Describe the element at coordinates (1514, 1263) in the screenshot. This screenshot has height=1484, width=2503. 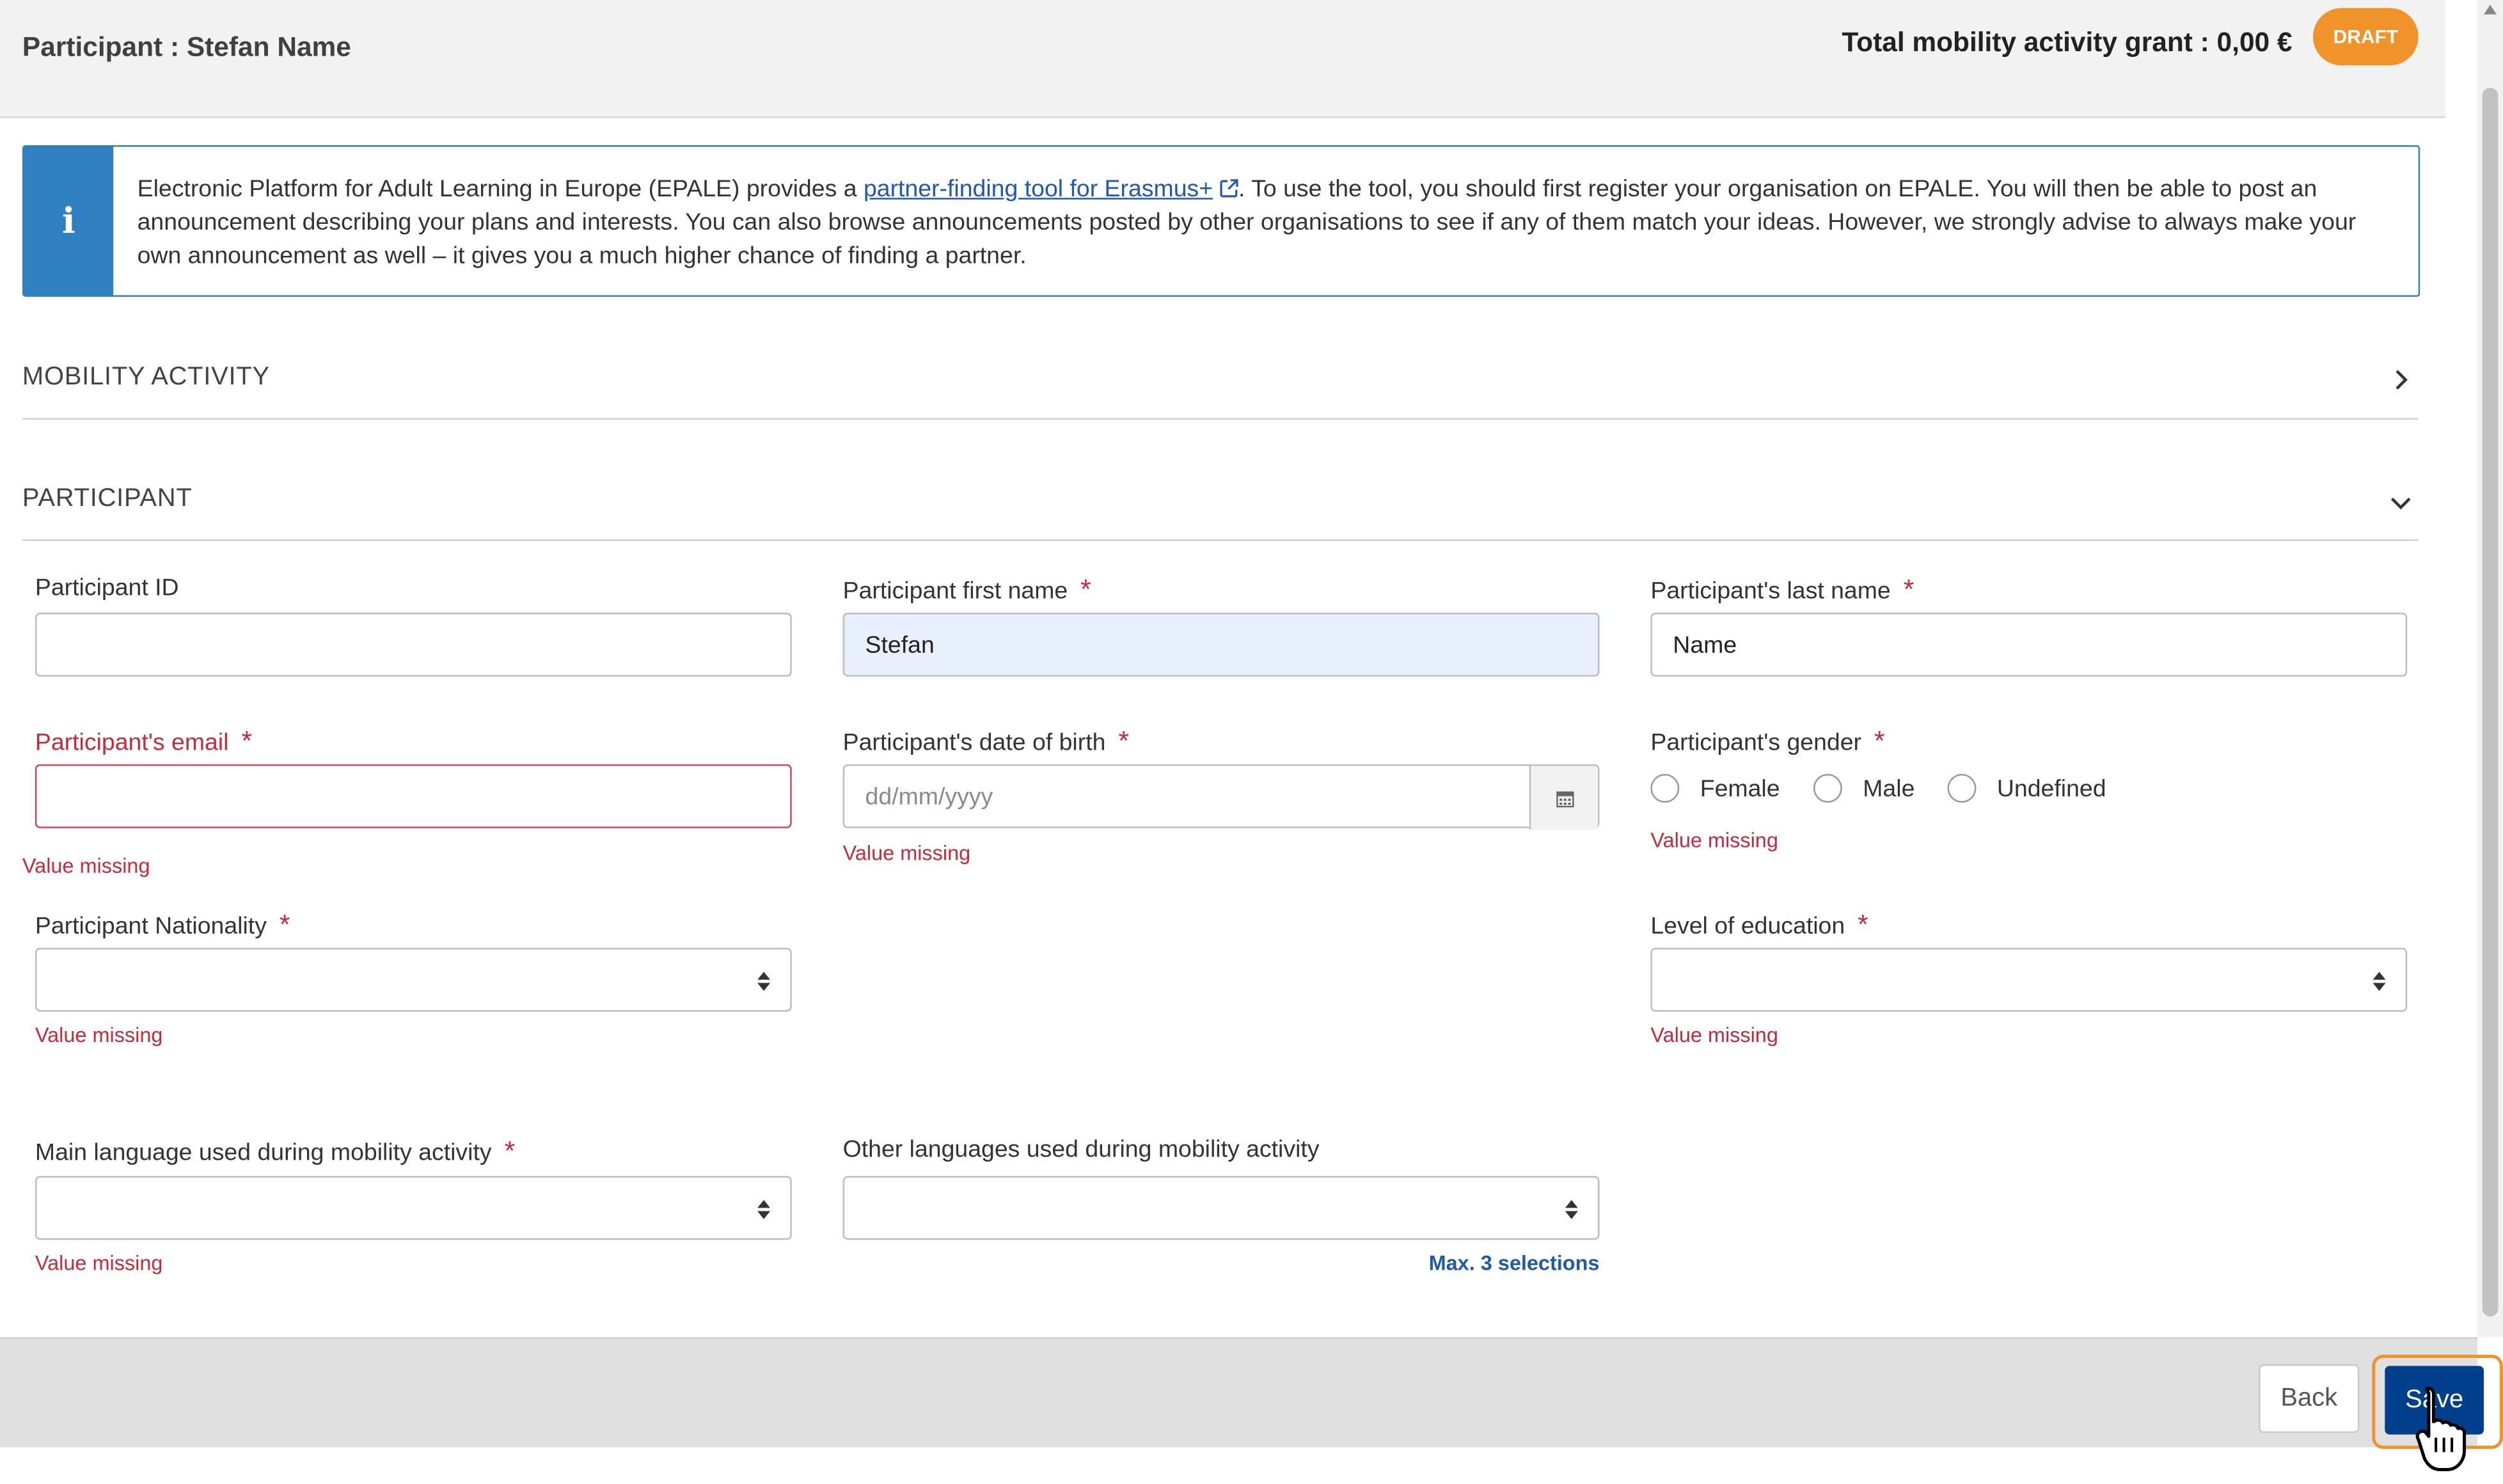
I see `other-languages-hint: Max. 3 selections` at that location.